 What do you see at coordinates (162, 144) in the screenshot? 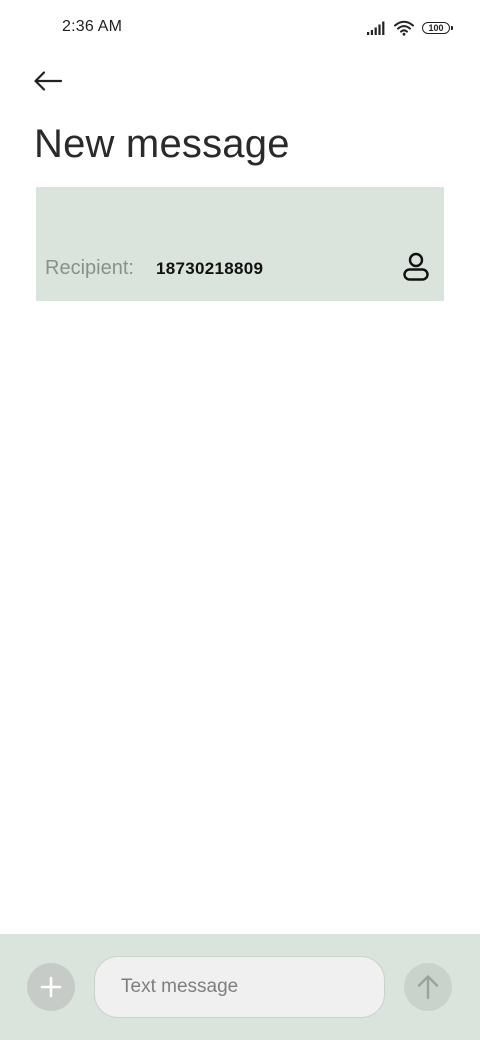
I see `page-title: New message` at bounding box center [162, 144].